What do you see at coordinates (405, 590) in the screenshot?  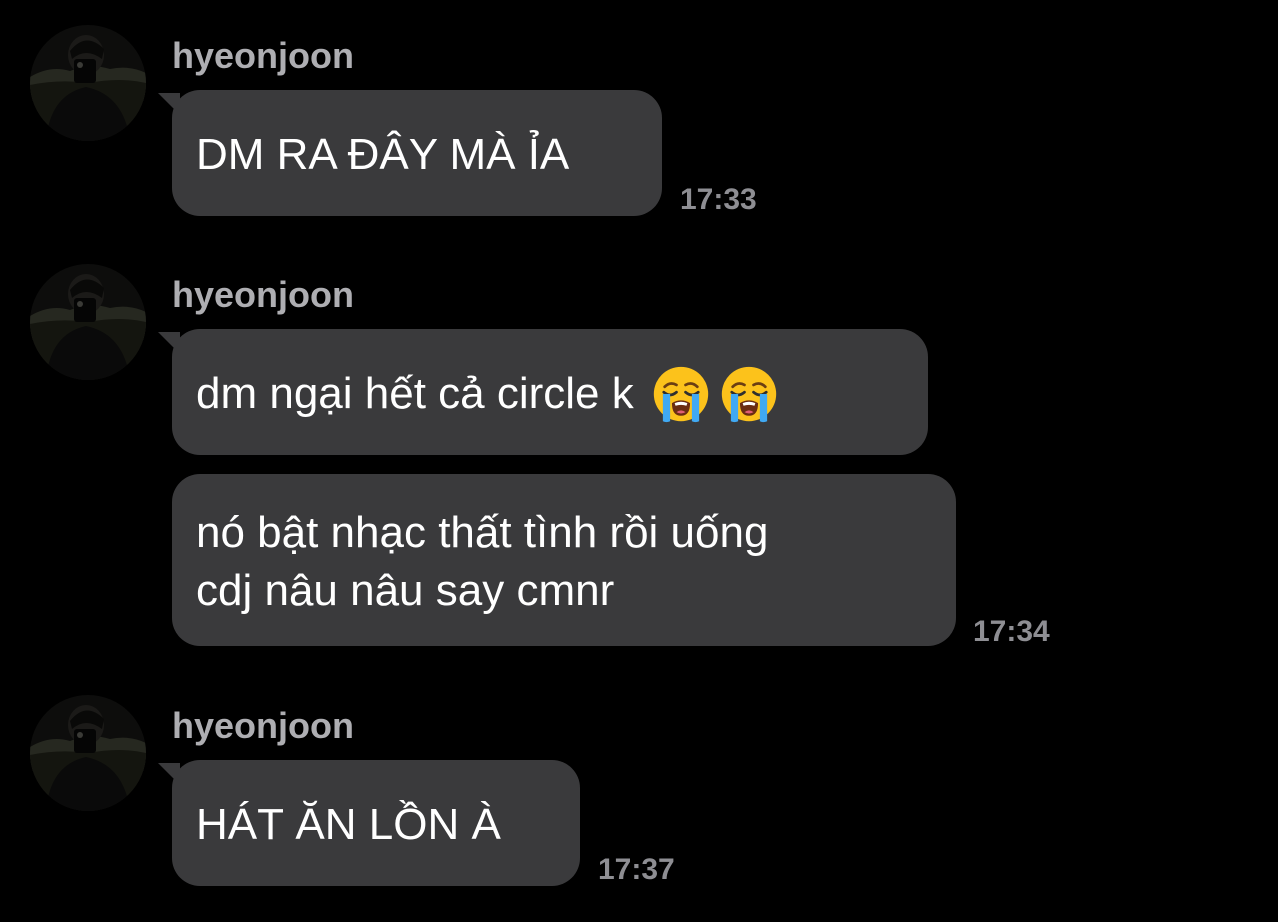 I see `message-text-line: cdj nâu nâu say cmnr` at bounding box center [405, 590].